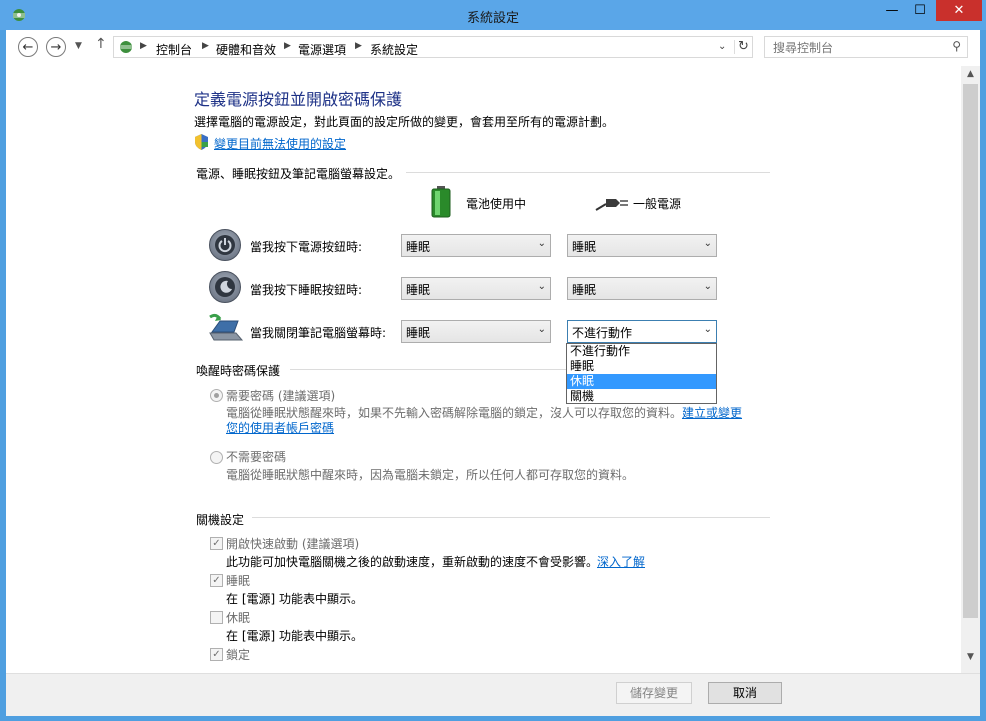  What do you see at coordinates (246, 49) in the screenshot?
I see `breadcrumb-hardware-sound: 硬體和音效` at bounding box center [246, 49].